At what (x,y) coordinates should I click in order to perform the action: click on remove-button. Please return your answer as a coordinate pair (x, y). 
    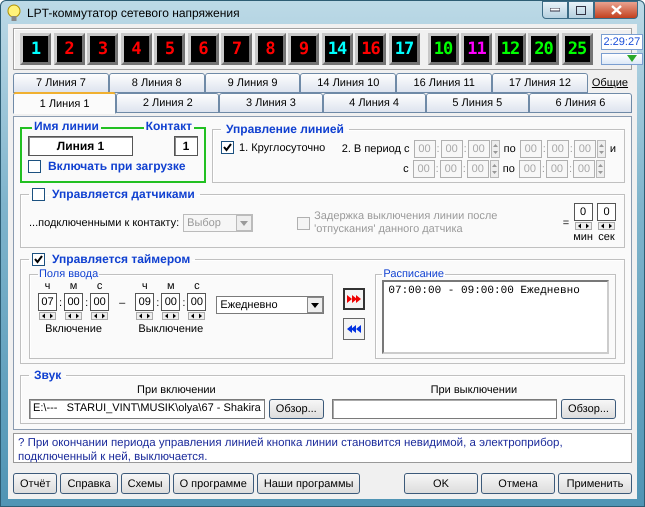
    Looking at the image, I should click on (354, 329).